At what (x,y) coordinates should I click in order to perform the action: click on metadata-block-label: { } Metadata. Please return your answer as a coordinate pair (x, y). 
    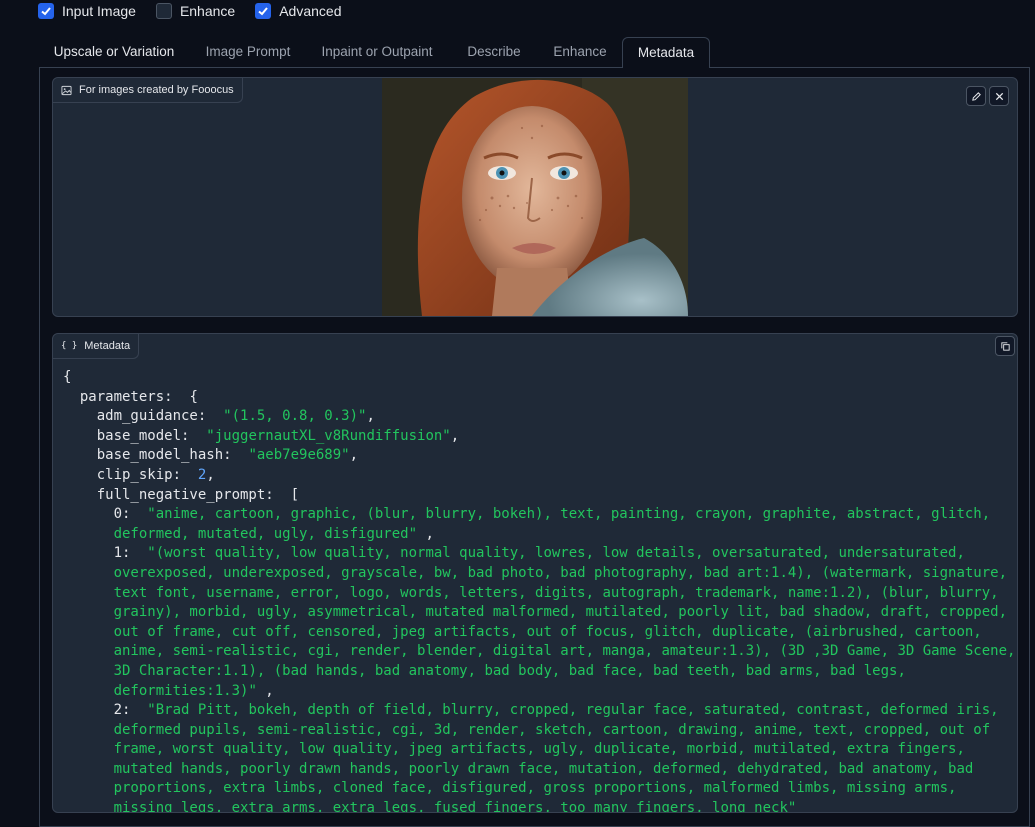
    Looking at the image, I should click on (96, 346).